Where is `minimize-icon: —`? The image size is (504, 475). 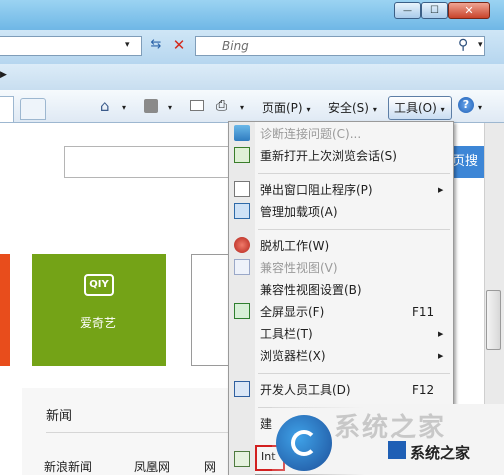 minimize-icon: — is located at coordinates (407, 10).